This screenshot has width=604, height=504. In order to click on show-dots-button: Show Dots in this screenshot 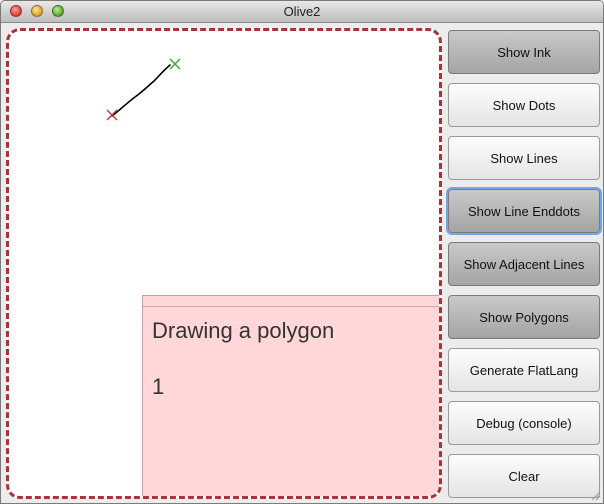, I will do `click(524, 105)`.